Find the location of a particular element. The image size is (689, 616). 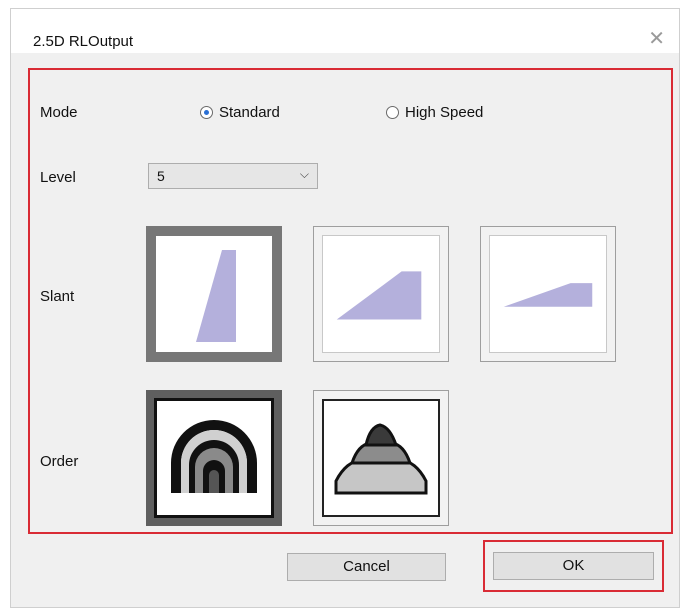

slant-option-medium is located at coordinates (381, 294).